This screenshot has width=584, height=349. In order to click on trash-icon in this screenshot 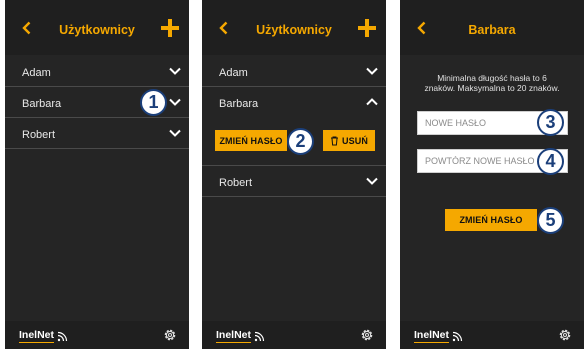, I will do `click(335, 140)`.